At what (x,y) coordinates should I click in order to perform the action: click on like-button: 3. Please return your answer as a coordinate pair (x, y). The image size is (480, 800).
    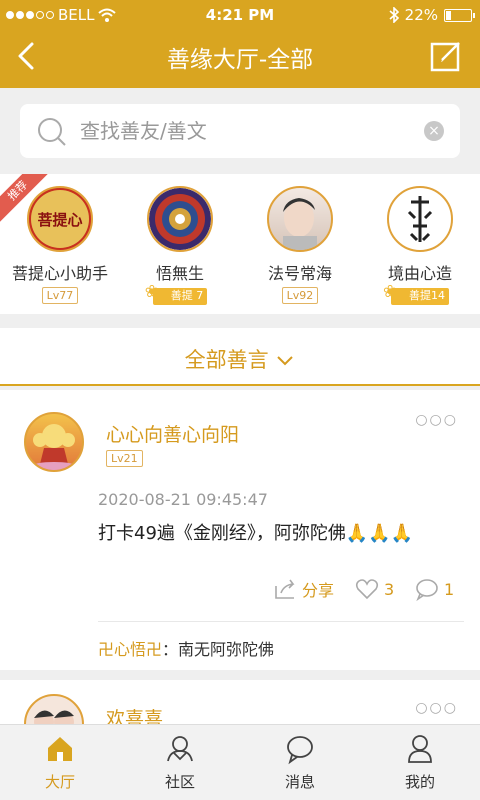
    Looking at the image, I should click on (374, 589).